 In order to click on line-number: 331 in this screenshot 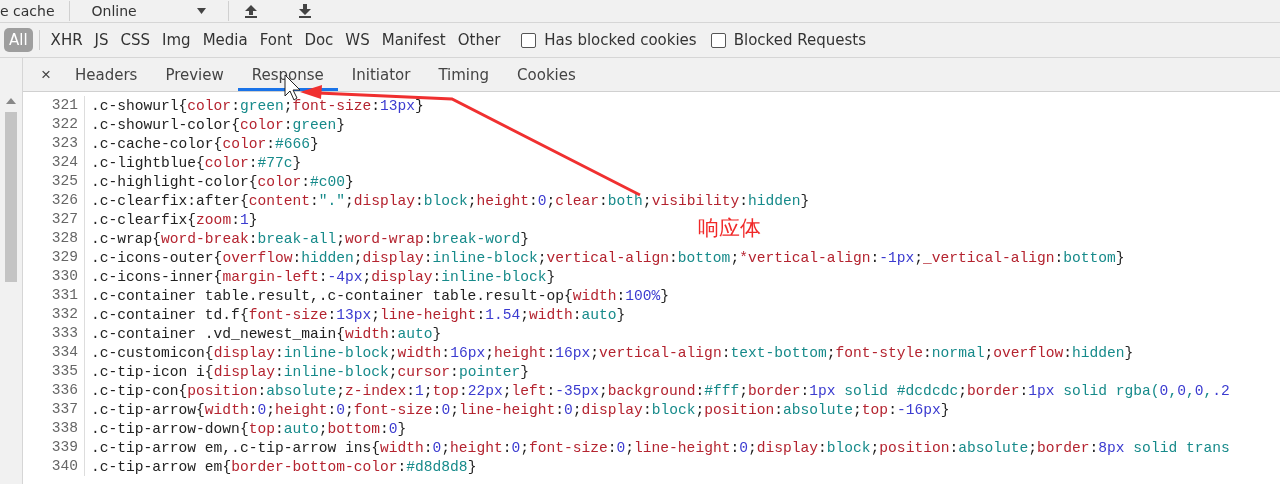, I will do `click(54, 295)`.